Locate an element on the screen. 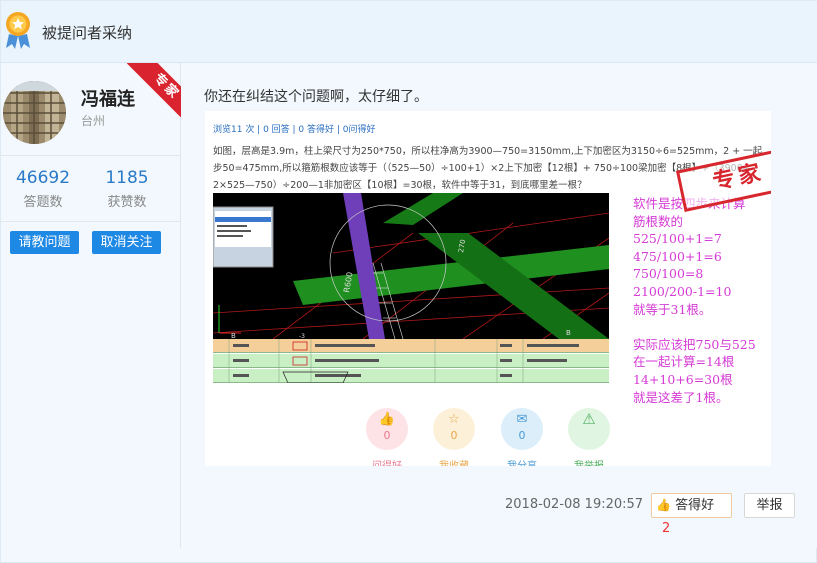  thumbs-up-action: 👍 0 is located at coordinates (387, 429).